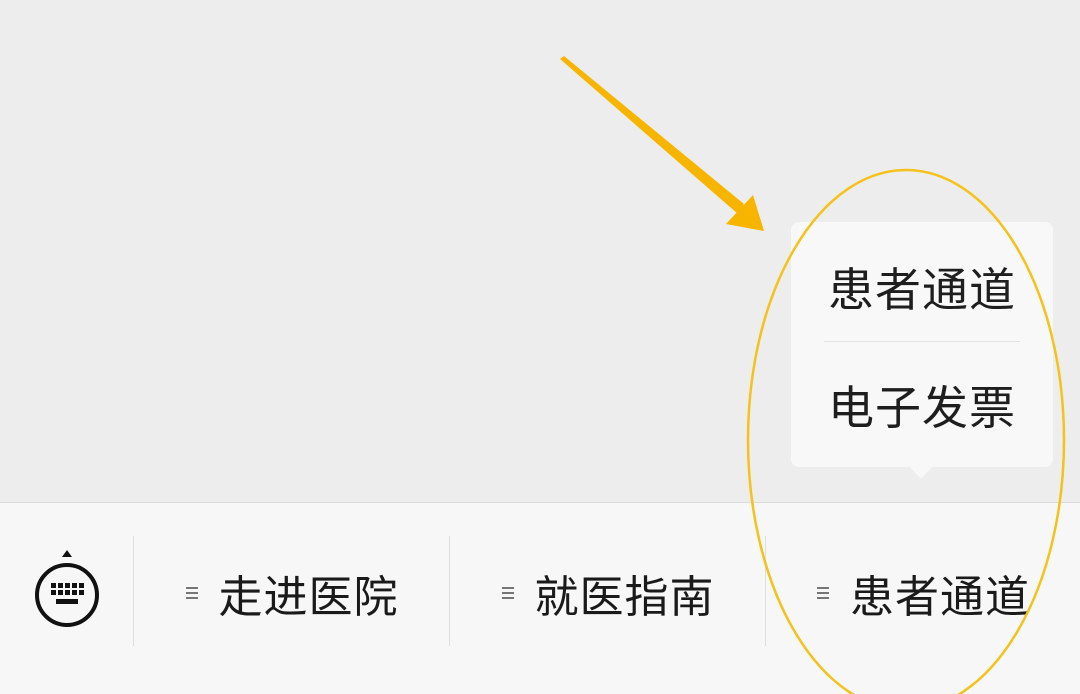 Image resolution: width=1080 pixels, height=694 pixels. Describe the element at coordinates (624, 597) in the screenshot. I see `menu-item-label: 就医指南` at that location.